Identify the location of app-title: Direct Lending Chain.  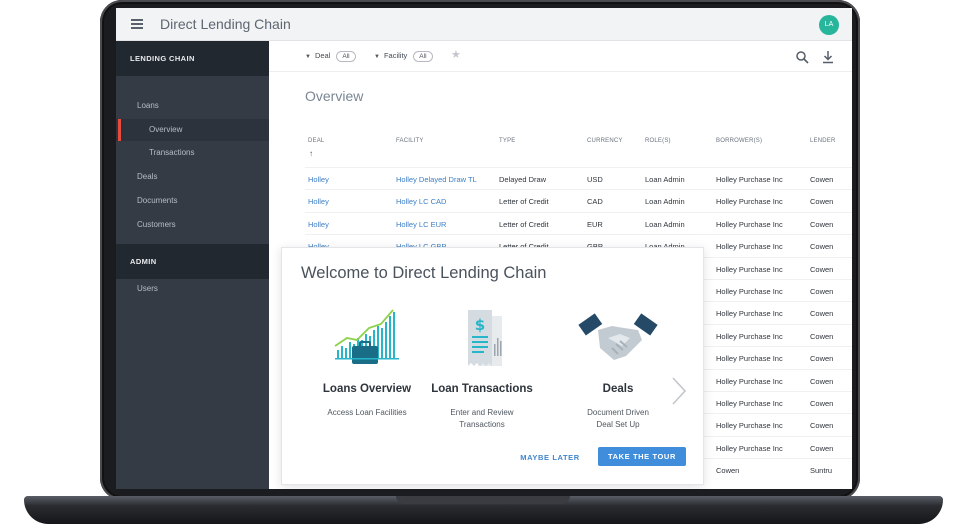
(225, 24).